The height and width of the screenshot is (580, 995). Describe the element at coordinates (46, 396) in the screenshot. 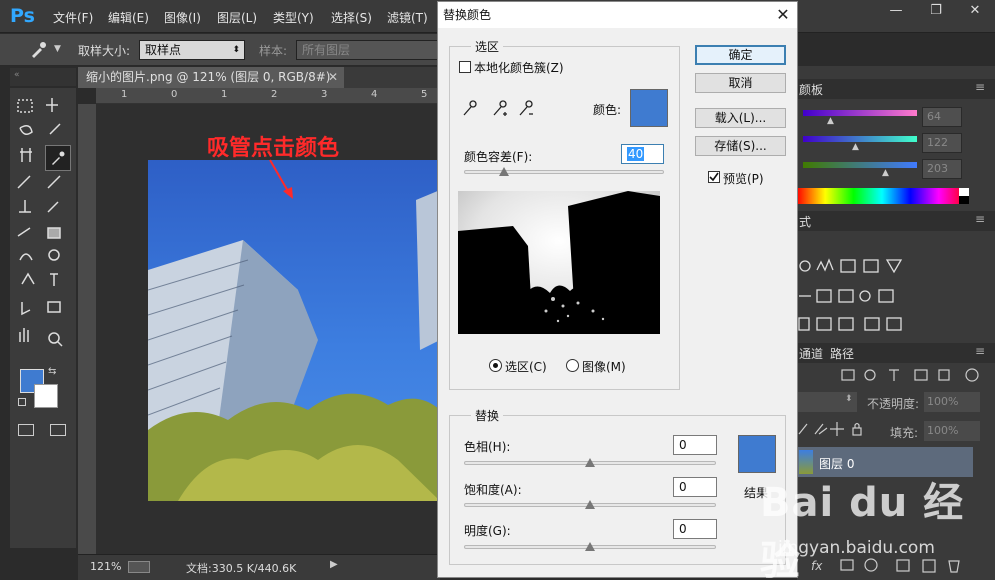

I see `background-color-swatch` at that location.